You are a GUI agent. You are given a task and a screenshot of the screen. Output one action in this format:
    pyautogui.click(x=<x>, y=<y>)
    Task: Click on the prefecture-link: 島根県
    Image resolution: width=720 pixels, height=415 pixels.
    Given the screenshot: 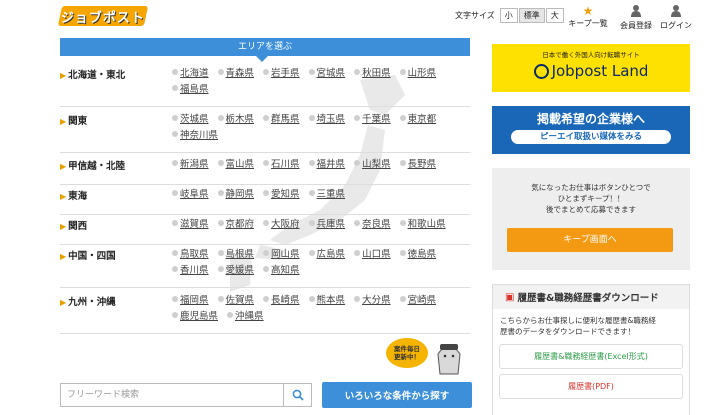 What is the action you would take?
    pyautogui.click(x=236, y=256)
    